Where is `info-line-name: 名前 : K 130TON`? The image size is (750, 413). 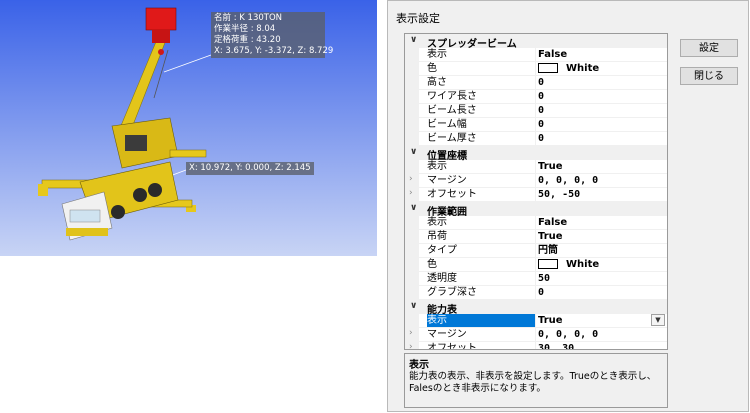 info-line-name: 名前 : K 130TON is located at coordinates (248, 18).